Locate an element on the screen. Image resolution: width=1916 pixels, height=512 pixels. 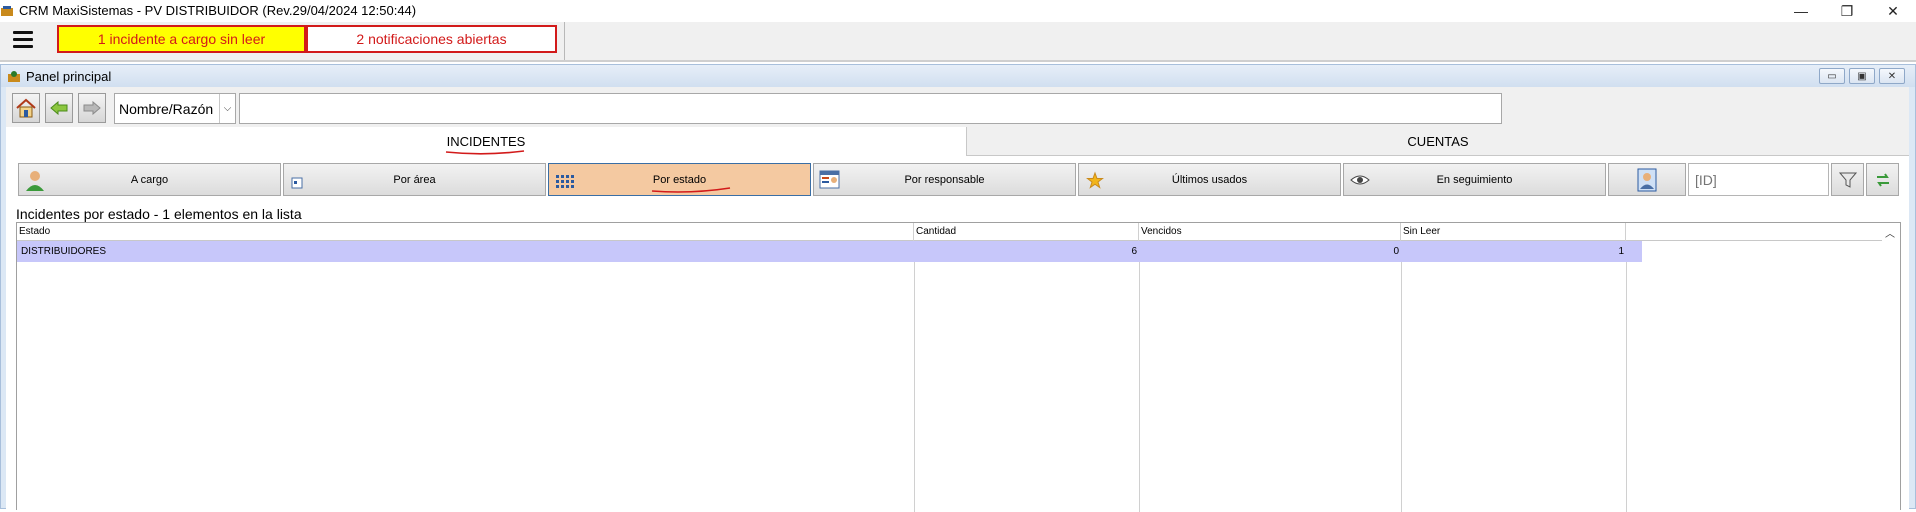
table-header: Estado Cantidad Vencidos Sin Leer is located at coordinates (949, 232).